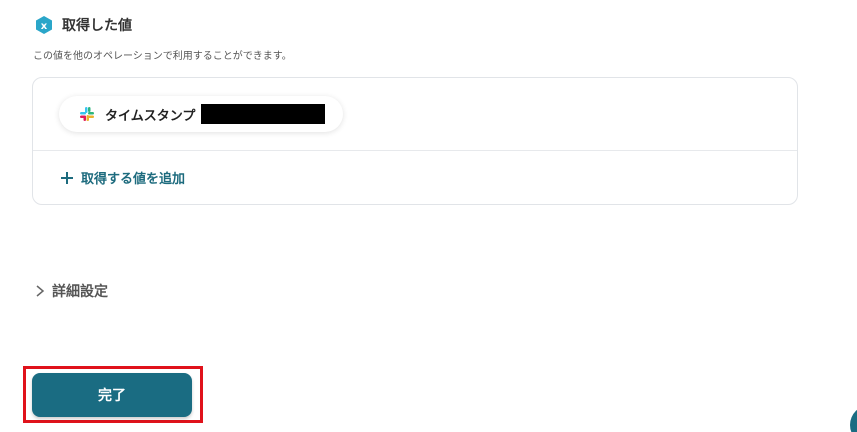 This screenshot has height=432, width=857. Describe the element at coordinates (150, 116) in the screenshot. I see `value-chip-label: タイムスタンプ` at that location.